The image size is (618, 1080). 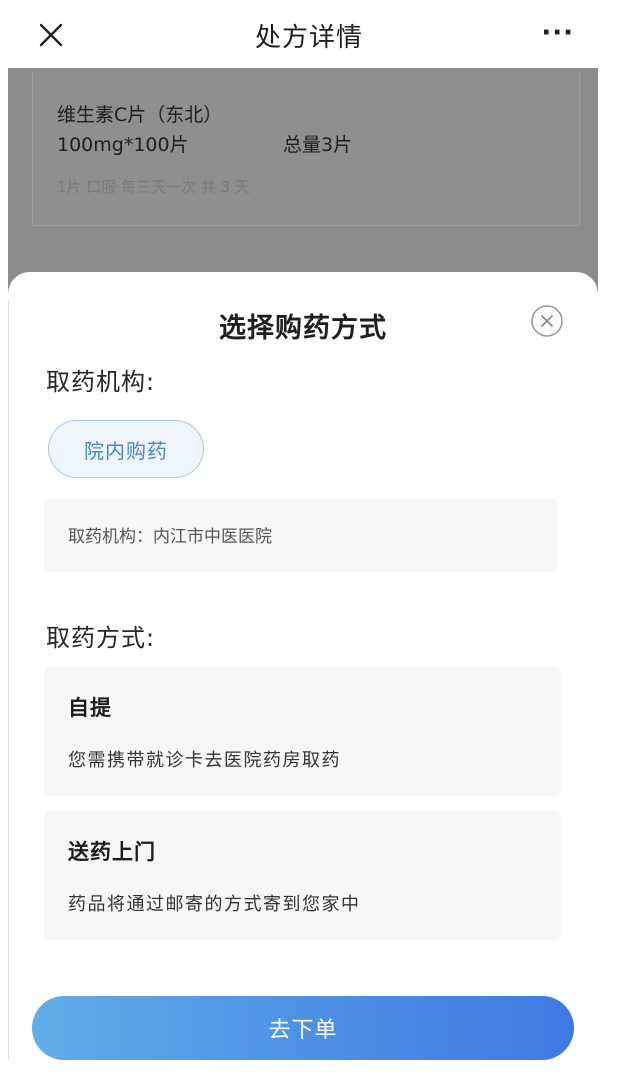 What do you see at coordinates (123, 145) in the screenshot?
I see `drug-spec: 100mg*100片` at bounding box center [123, 145].